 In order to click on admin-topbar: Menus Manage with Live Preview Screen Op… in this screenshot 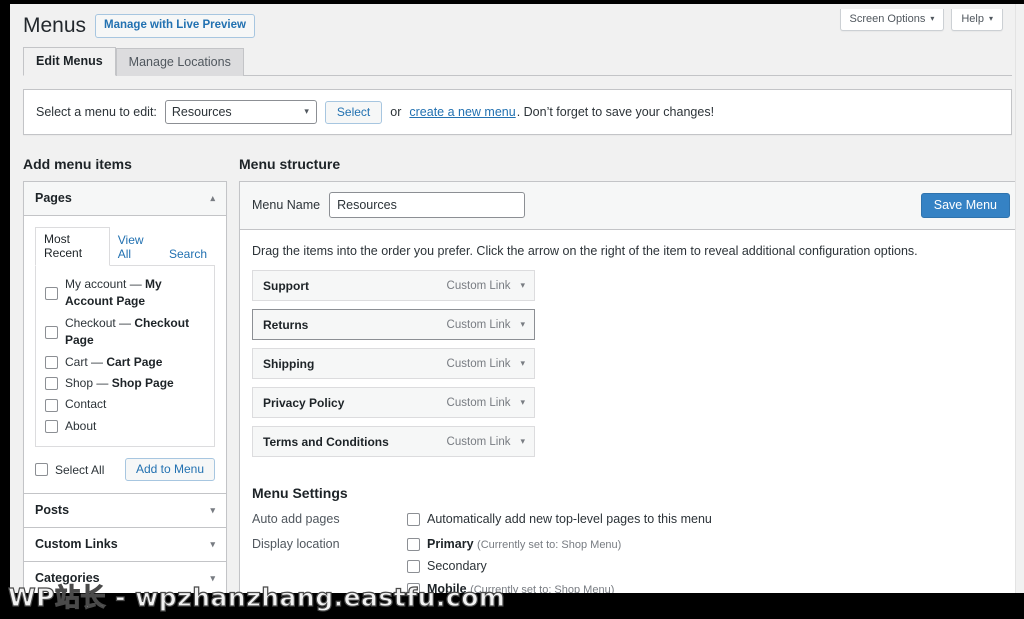, I will do `click(517, 26)`.